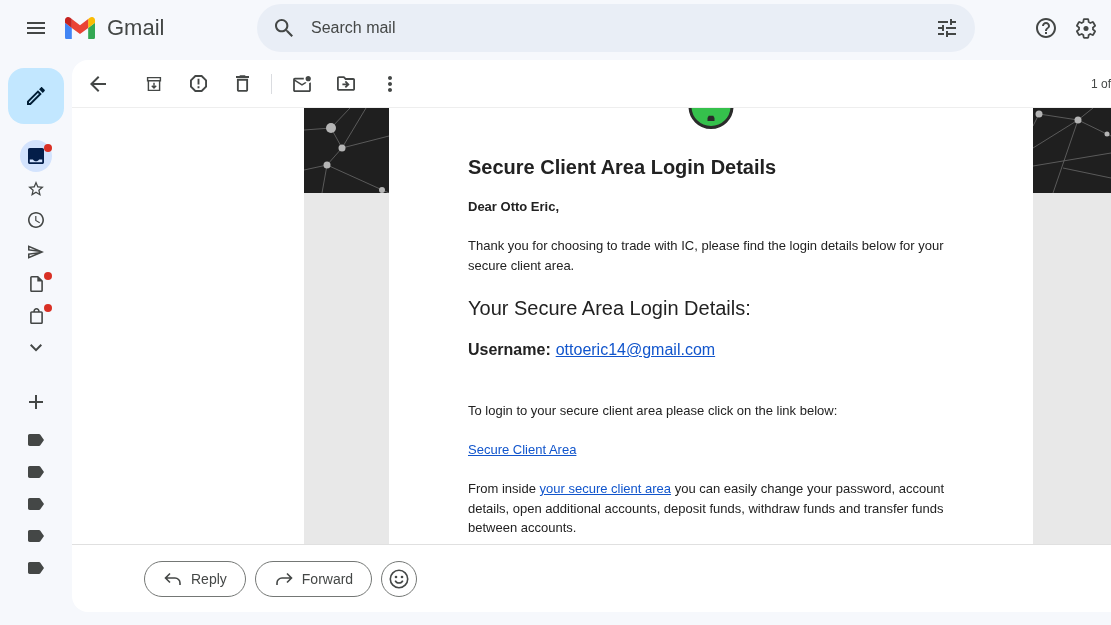 The image size is (1111, 625). Describe the element at coordinates (1086, 28) in the screenshot. I see `settings-icon` at that location.